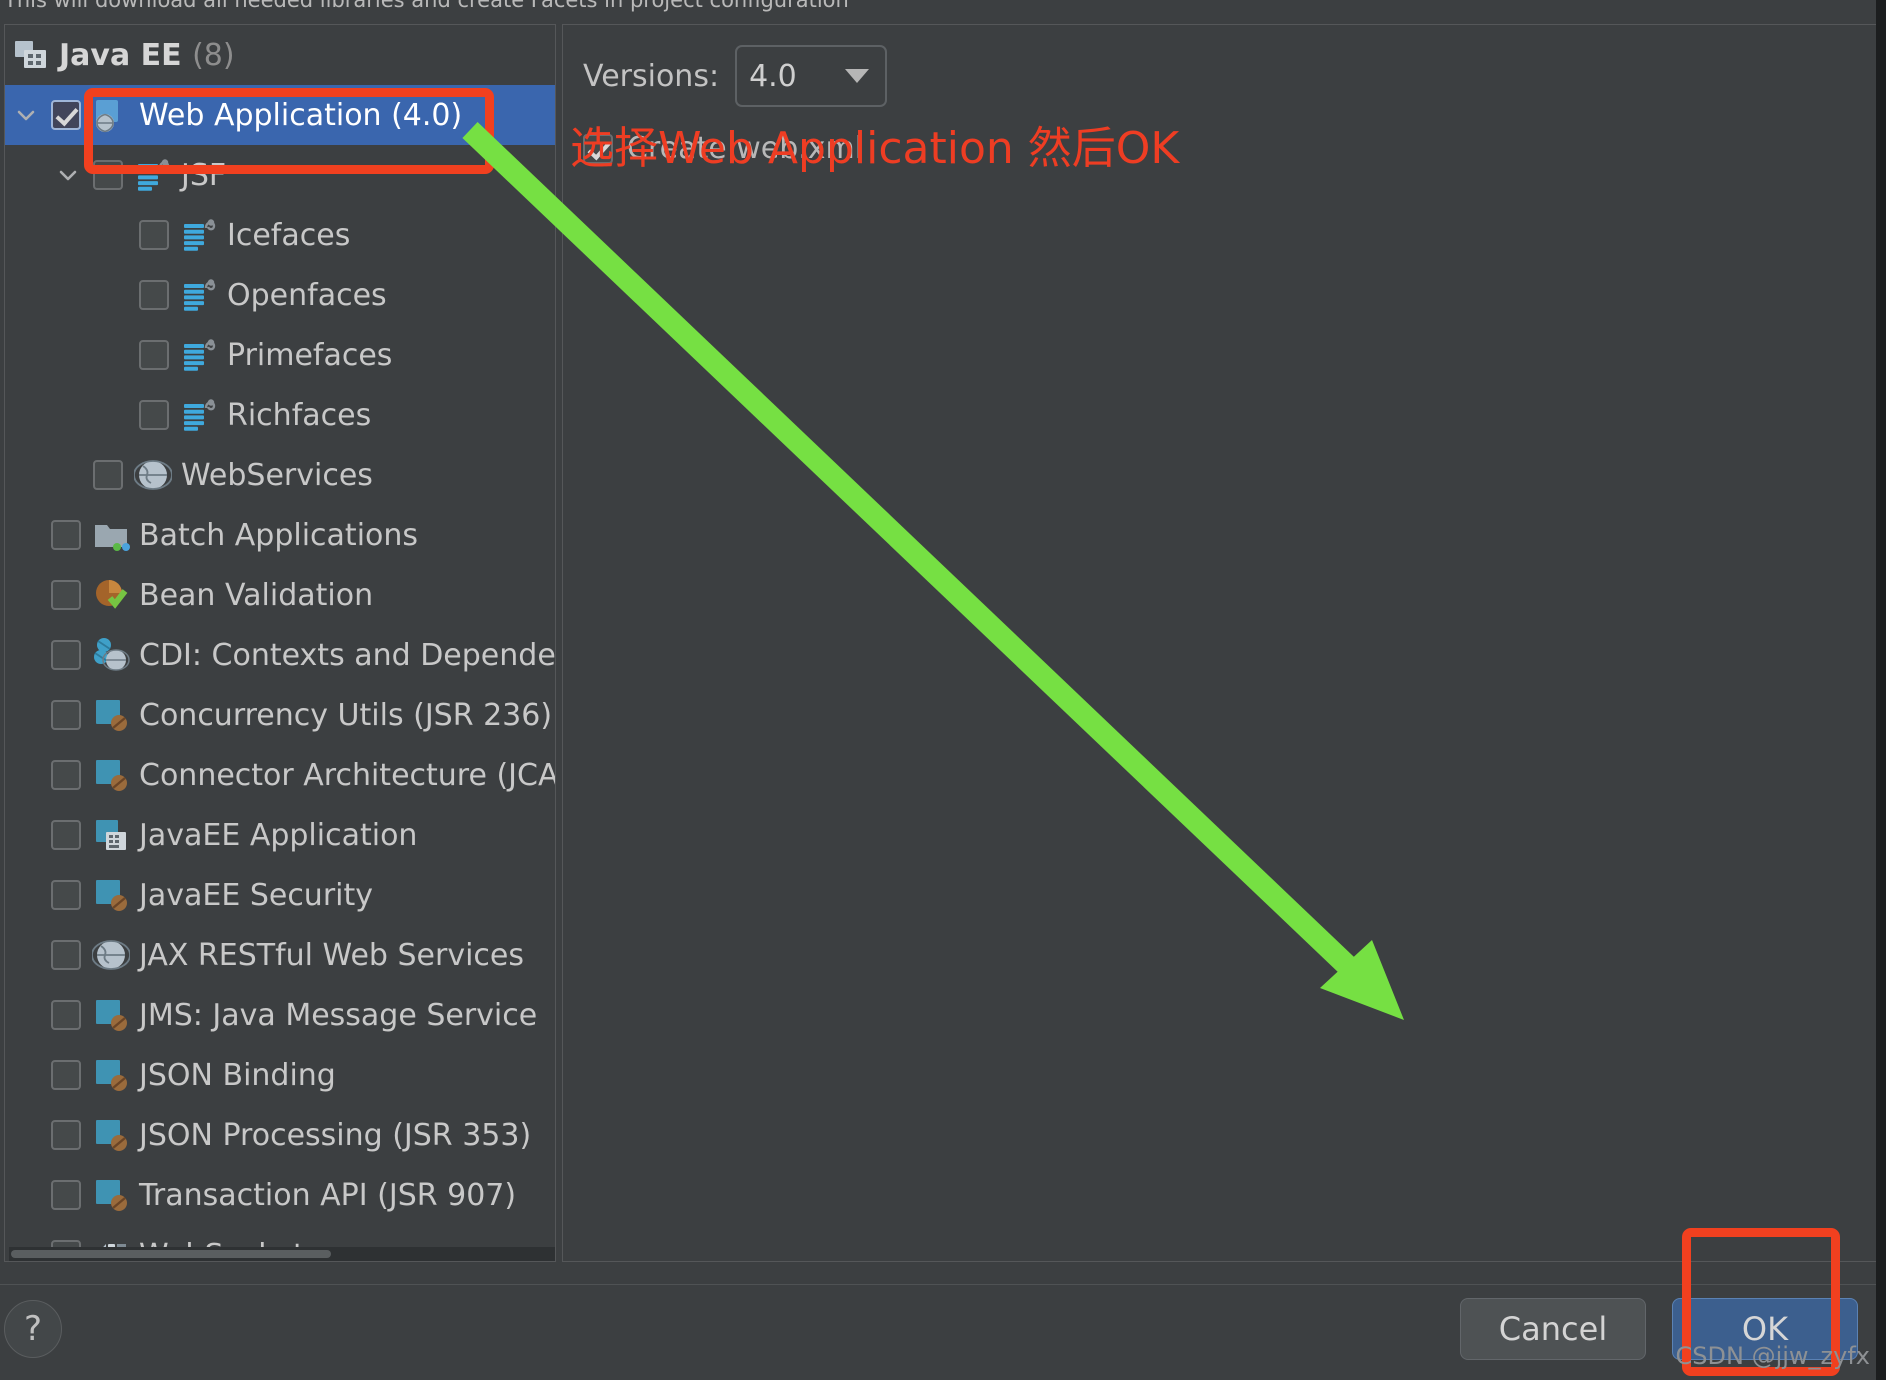 The height and width of the screenshot is (1380, 1886). I want to click on tree-item-label: Connector Architecture (JCA), so click(347, 775).